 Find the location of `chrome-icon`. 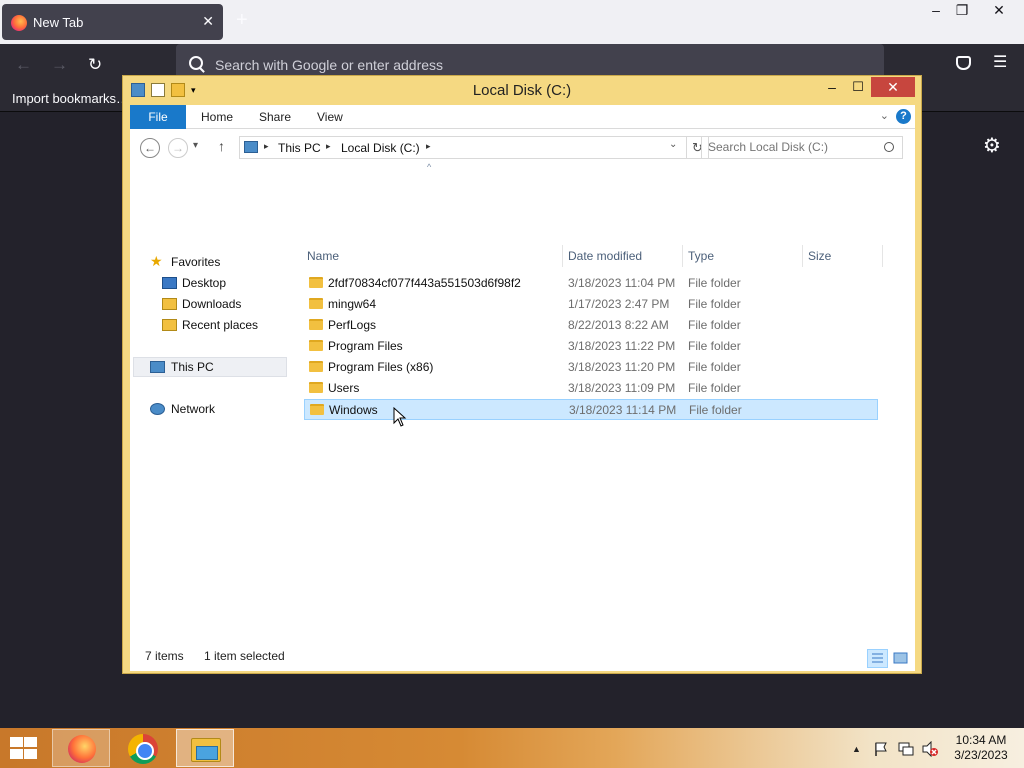

chrome-icon is located at coordinates (143, 749).